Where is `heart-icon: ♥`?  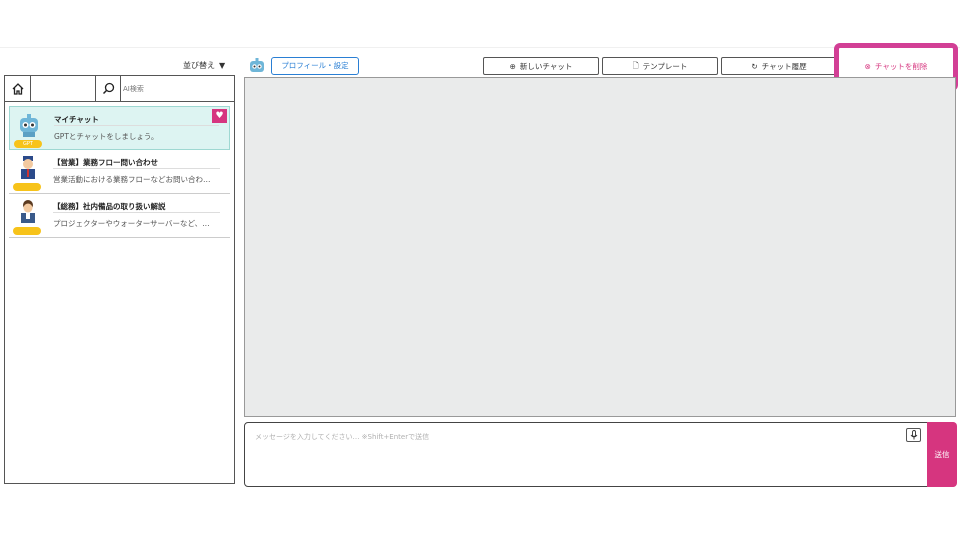
heart-icon: ♥ is located at coordinates (219, 116).